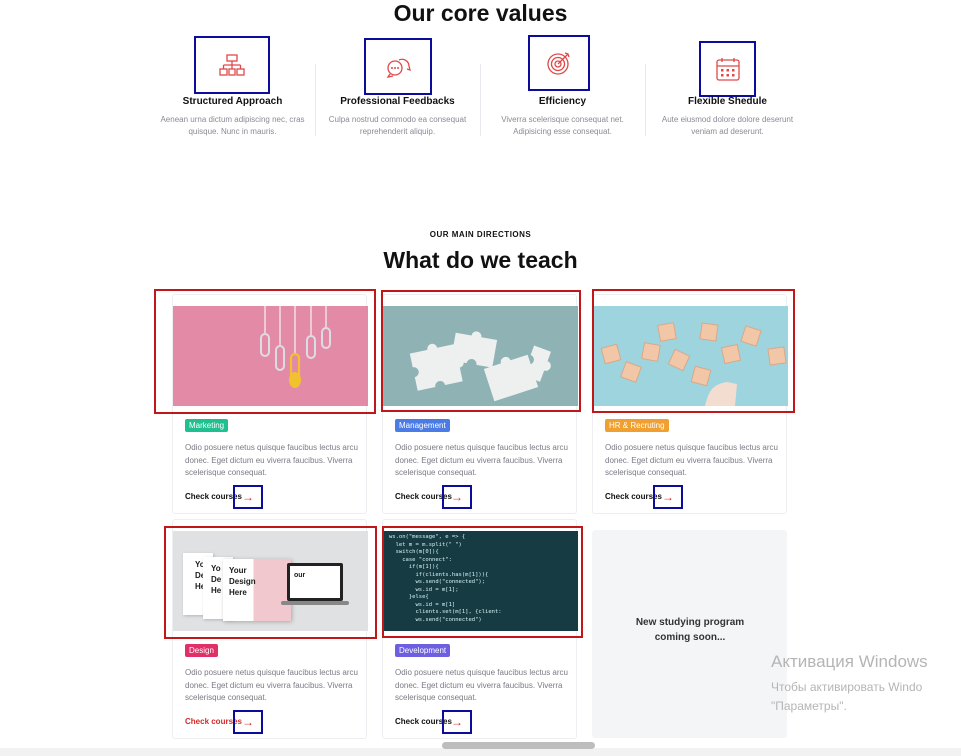 The height and width of the screenshot is (756, 961). What do you see at coordinates (847, 687) in the screenshot?
I see `windows-activation-line: Чтобы активировать Windo` at bounding box center [847, 687].